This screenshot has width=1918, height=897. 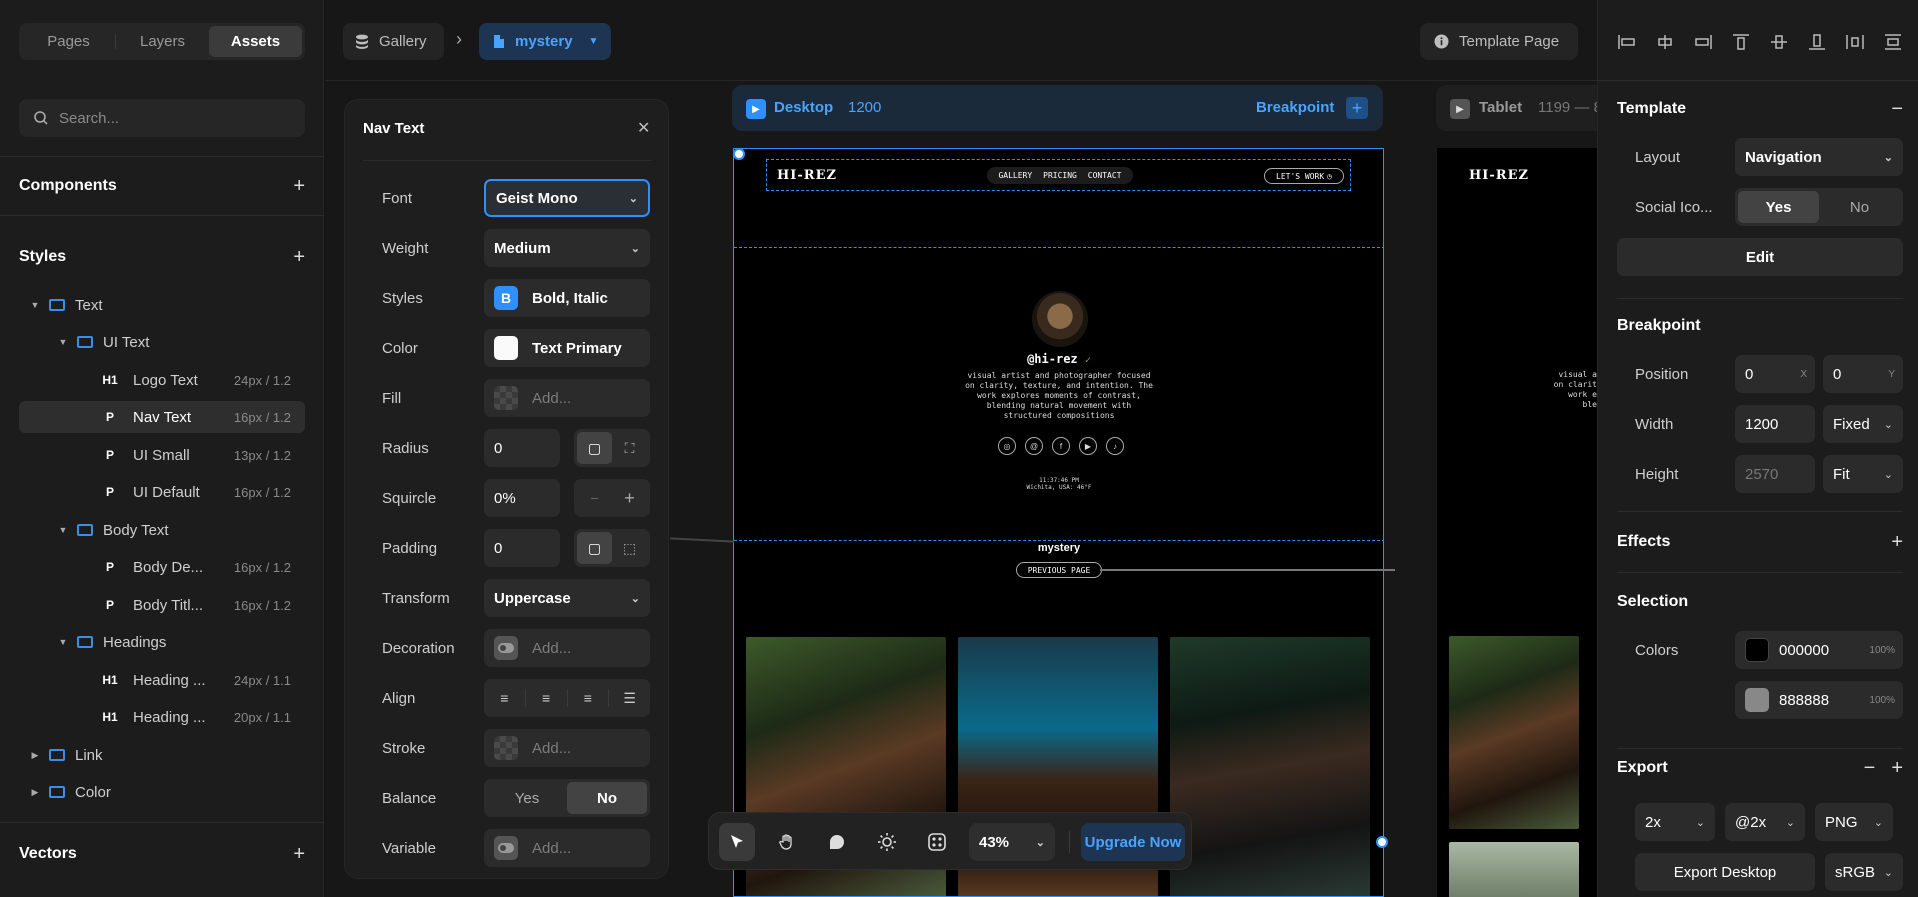 What do you see at coordinates (1819, 157) in the screenshot?
I see `layout-select: Navigation ⌄` at bounding box center [1819, 157].